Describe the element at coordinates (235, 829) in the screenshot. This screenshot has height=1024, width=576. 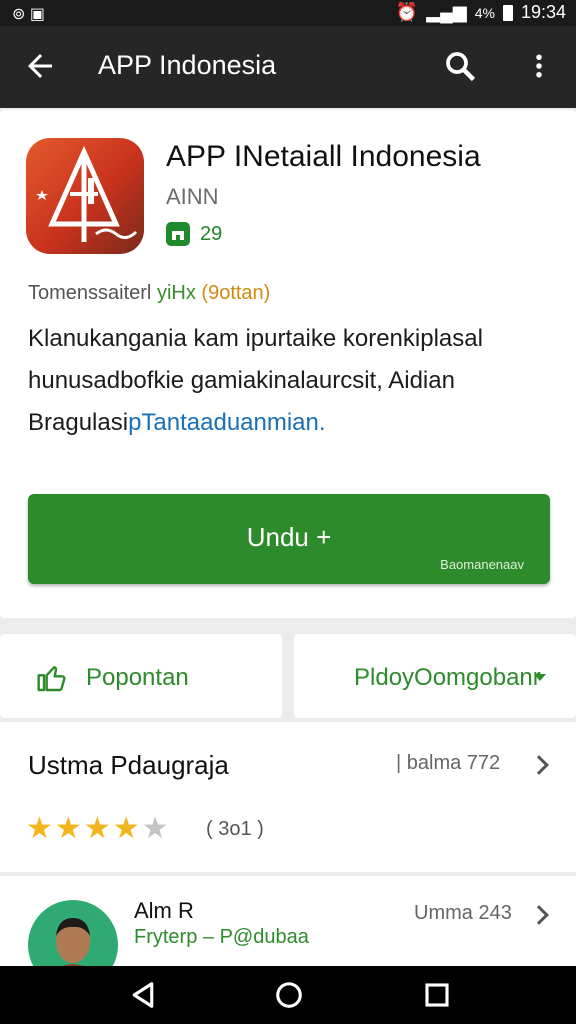
I see `rating-count: ( 3o1 )` at that location.